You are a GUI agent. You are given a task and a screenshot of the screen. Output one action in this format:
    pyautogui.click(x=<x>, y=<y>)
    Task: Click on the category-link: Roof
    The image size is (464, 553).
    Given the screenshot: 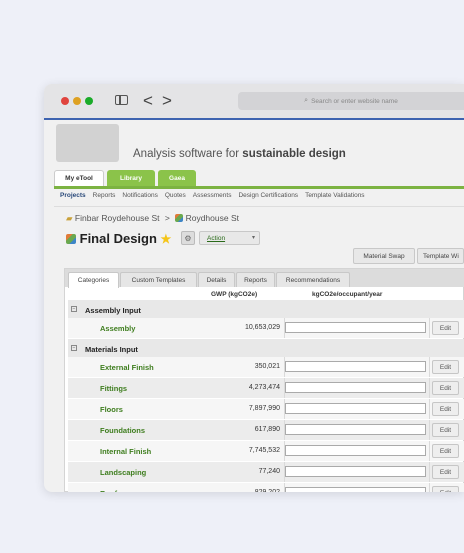 What is the action you would take?
    pyautogui.click(x=108, y=490)
    